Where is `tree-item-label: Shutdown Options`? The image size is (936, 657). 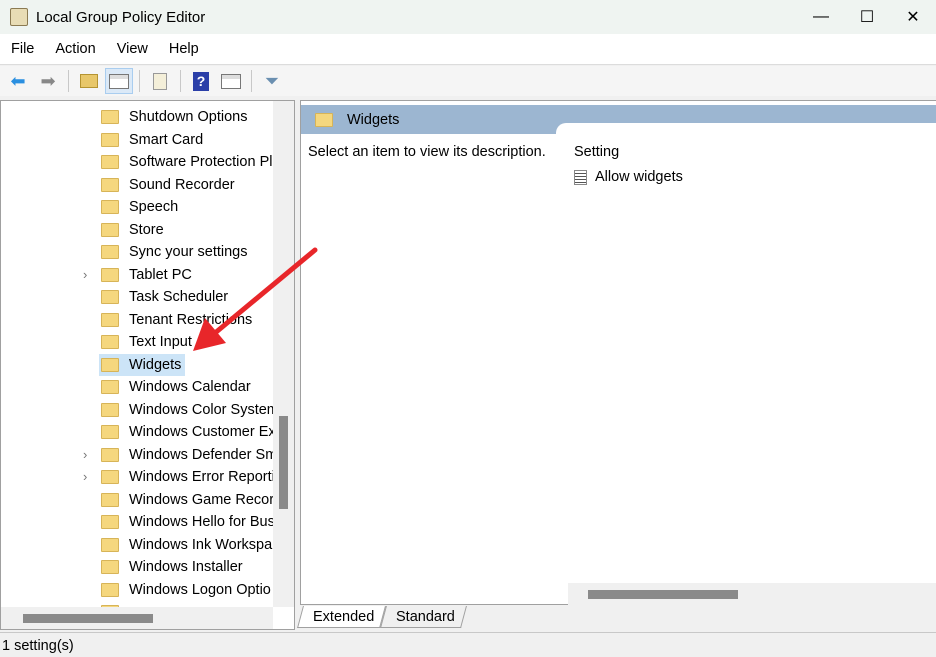
tree-item-label: Shutdown Options is located at coordinates (188, 117).